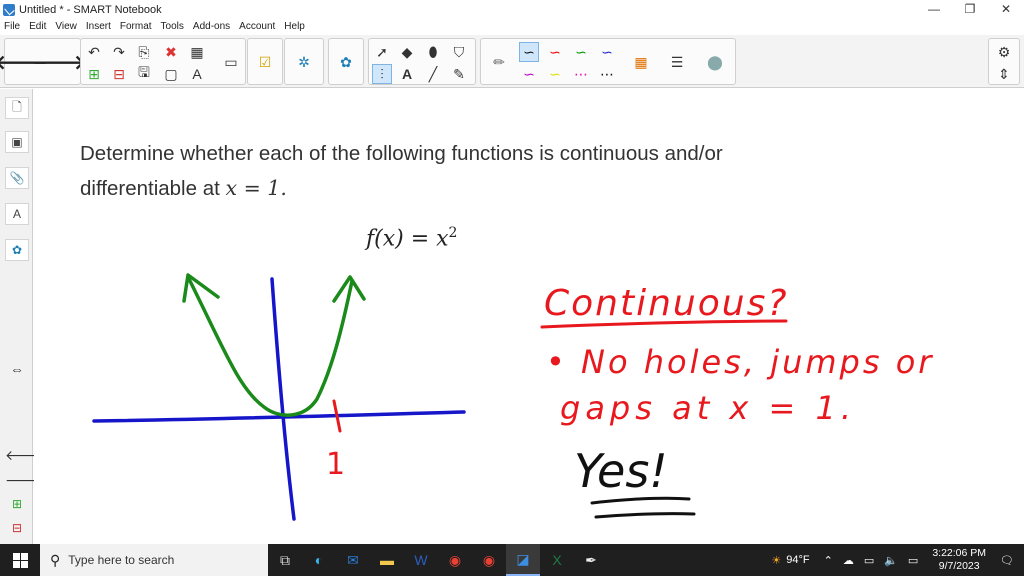  I want to click on window-title: Untitled * - SMART Notebook, so click(90, 9).